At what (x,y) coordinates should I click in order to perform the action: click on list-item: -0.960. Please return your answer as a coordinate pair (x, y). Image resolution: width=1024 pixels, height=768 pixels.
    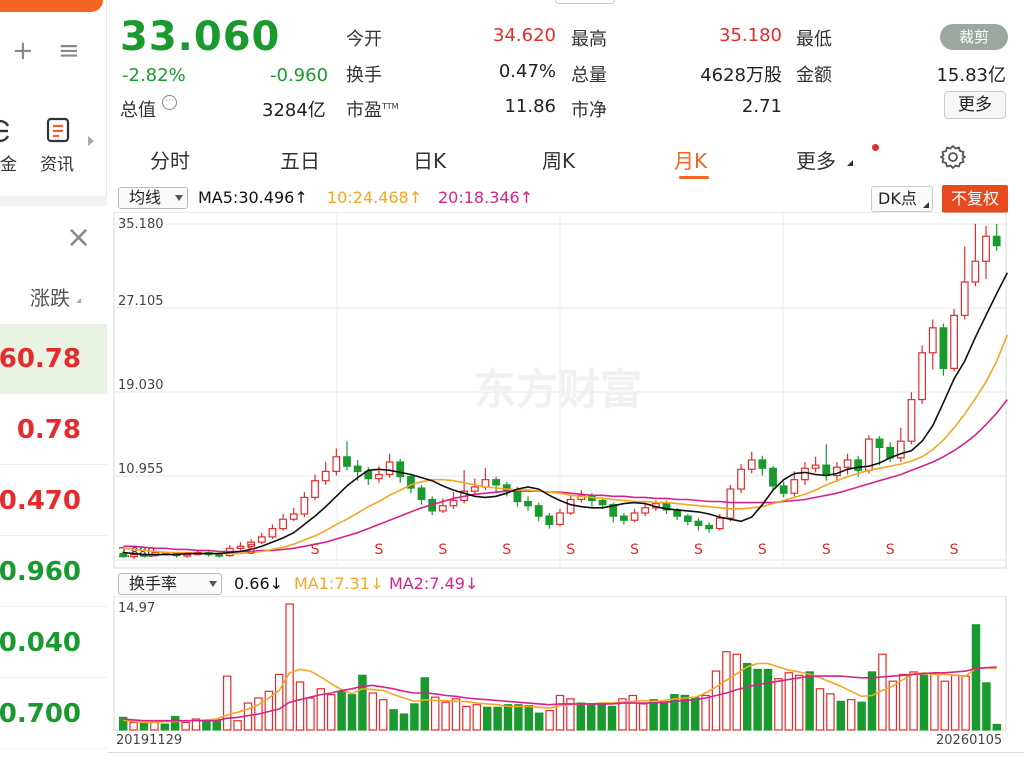
    Looking at the image, I should click on (53, 572).